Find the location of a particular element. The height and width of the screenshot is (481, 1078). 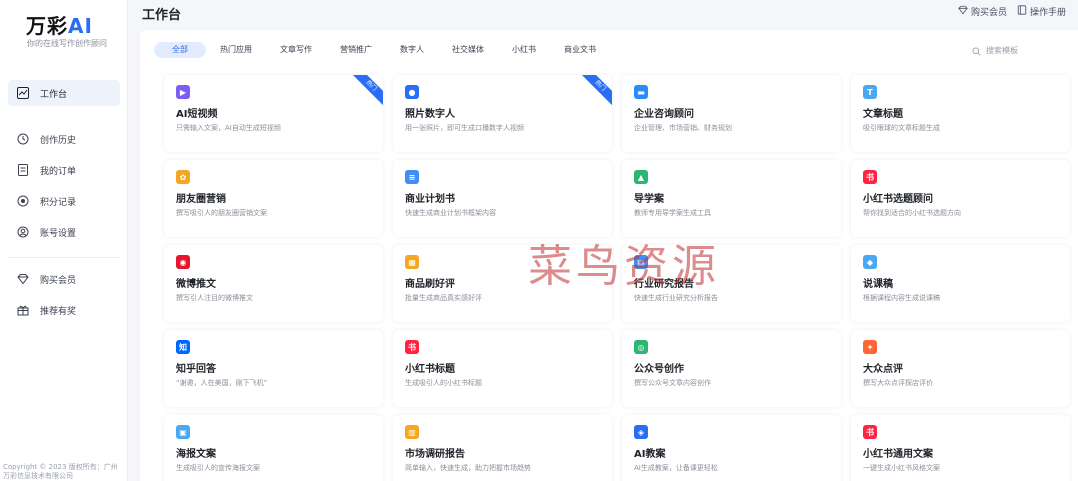

template-card: ◎ 公众号创作 撰写公众号文章内容创作 is located at coordinates (731, 368).